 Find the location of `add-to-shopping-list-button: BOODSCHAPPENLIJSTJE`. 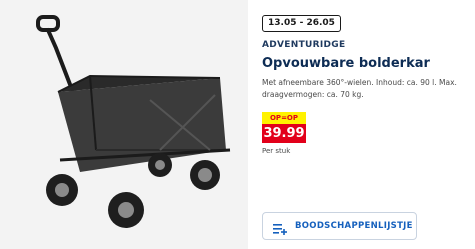

add-to-shopping-list-button: BOODSCHAPPENLIJSTJE is located at coordinates (339, 226).